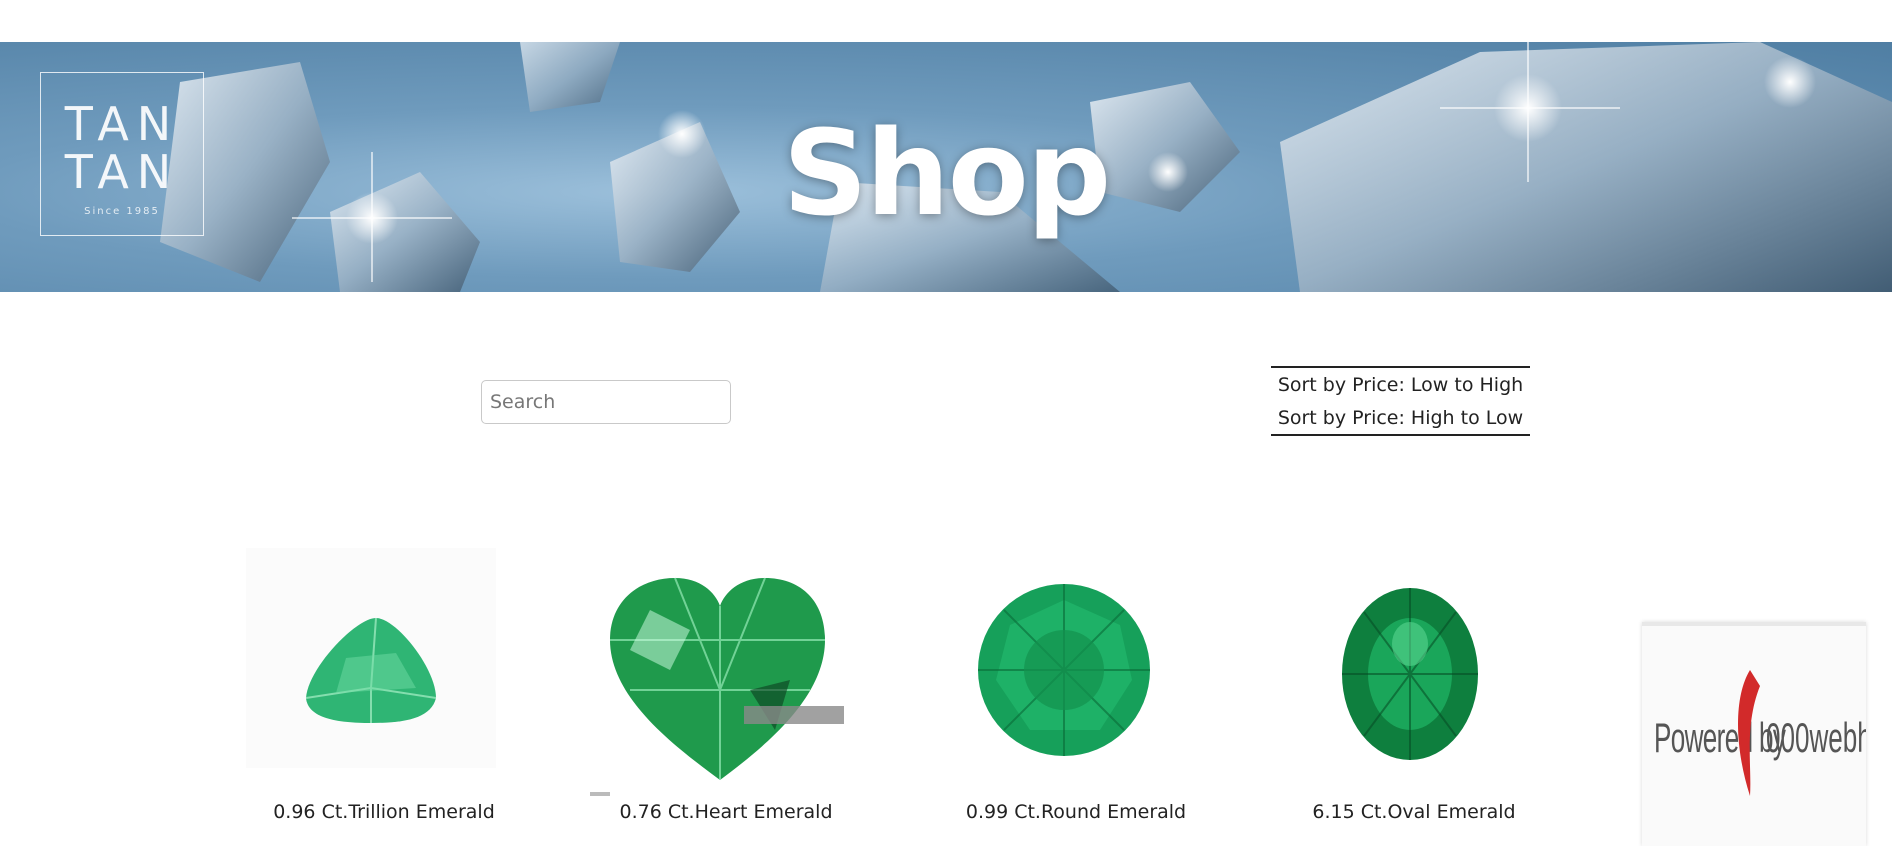 The height and width of the screenshot is (846, 1892). What do you see at coordinates (1816, 737) in the screenshot?
I see `badge-webhost-text: 000webhost` at bounding box center [1816, 737].